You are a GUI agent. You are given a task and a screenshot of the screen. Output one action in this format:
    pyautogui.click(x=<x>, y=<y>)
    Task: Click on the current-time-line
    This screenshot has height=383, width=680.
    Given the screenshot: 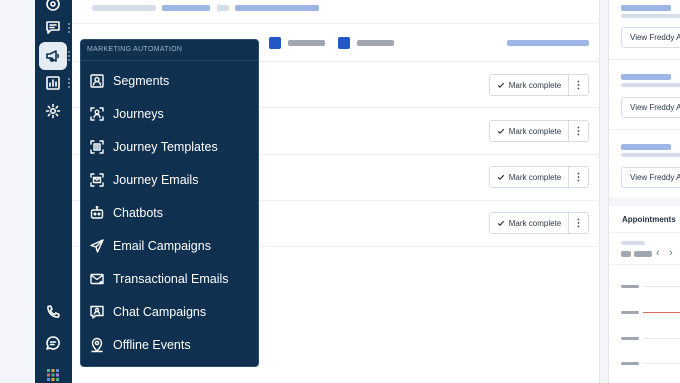 What is the action you would take?
    pyautogui.click(x=661, y=312)
    